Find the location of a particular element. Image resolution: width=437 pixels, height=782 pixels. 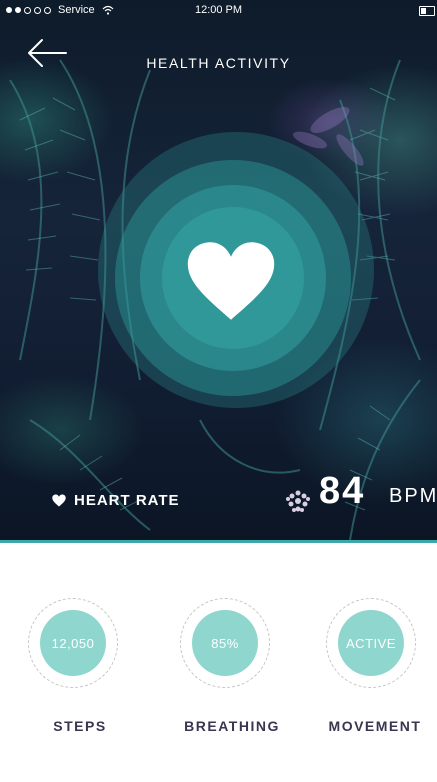

battery-icon is located at coordinates (427, 11).